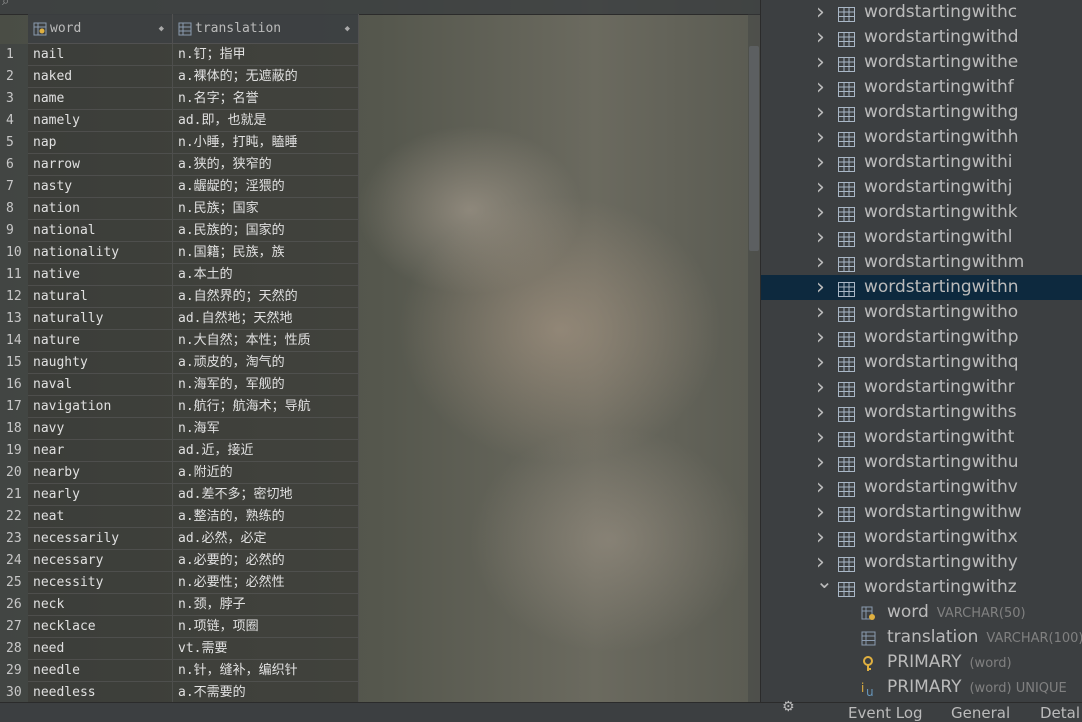 The image size is (1082, 722). What do you see at coordinates (266, 143) in the screenshot?
I see `cell-translation: n.小睡，打盹，瞌睡` at bounding box center [266, 143].